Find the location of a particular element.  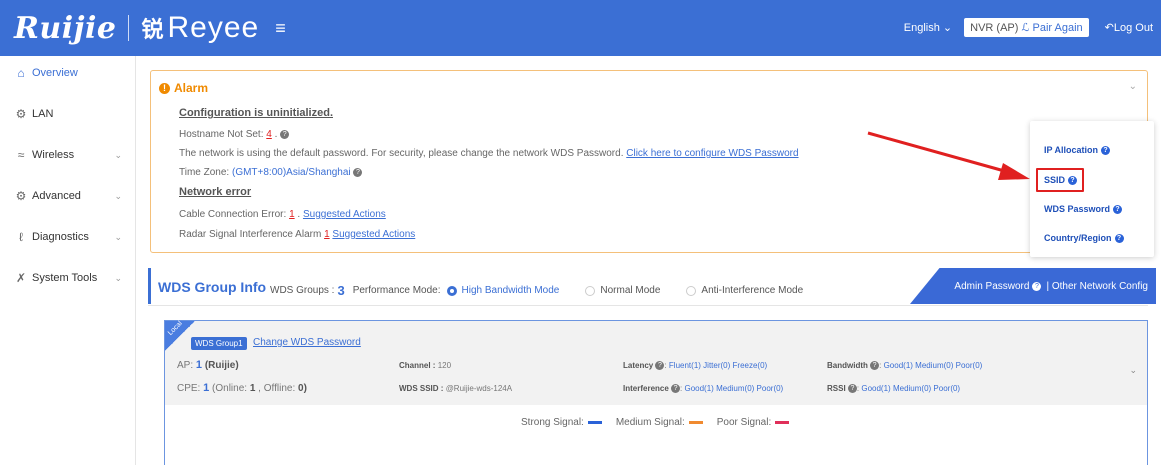

timezone-value: (GMT+8:00)Asia/Shanghai is located at coordinates (291, 172).